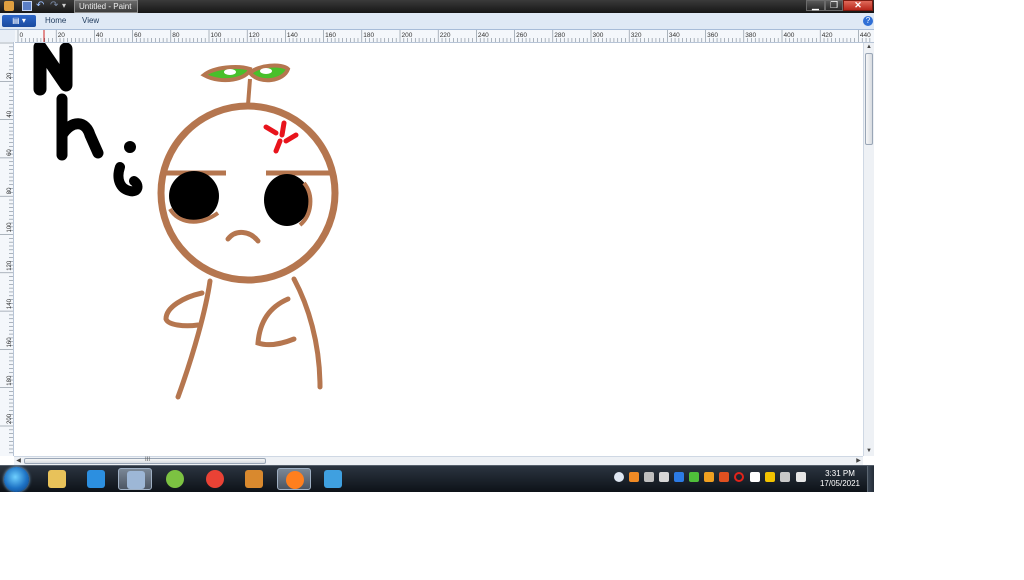 The width and height of the screenshot is (1024, 580). I want to click on show-desktop-button, so click(870, 479).